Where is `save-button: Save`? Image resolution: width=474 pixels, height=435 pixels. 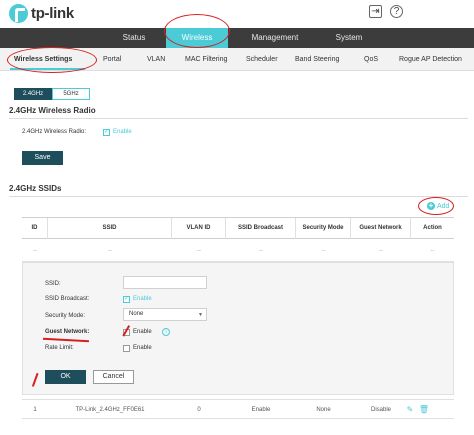 save-button: Save is located at coordinates (42, 158).